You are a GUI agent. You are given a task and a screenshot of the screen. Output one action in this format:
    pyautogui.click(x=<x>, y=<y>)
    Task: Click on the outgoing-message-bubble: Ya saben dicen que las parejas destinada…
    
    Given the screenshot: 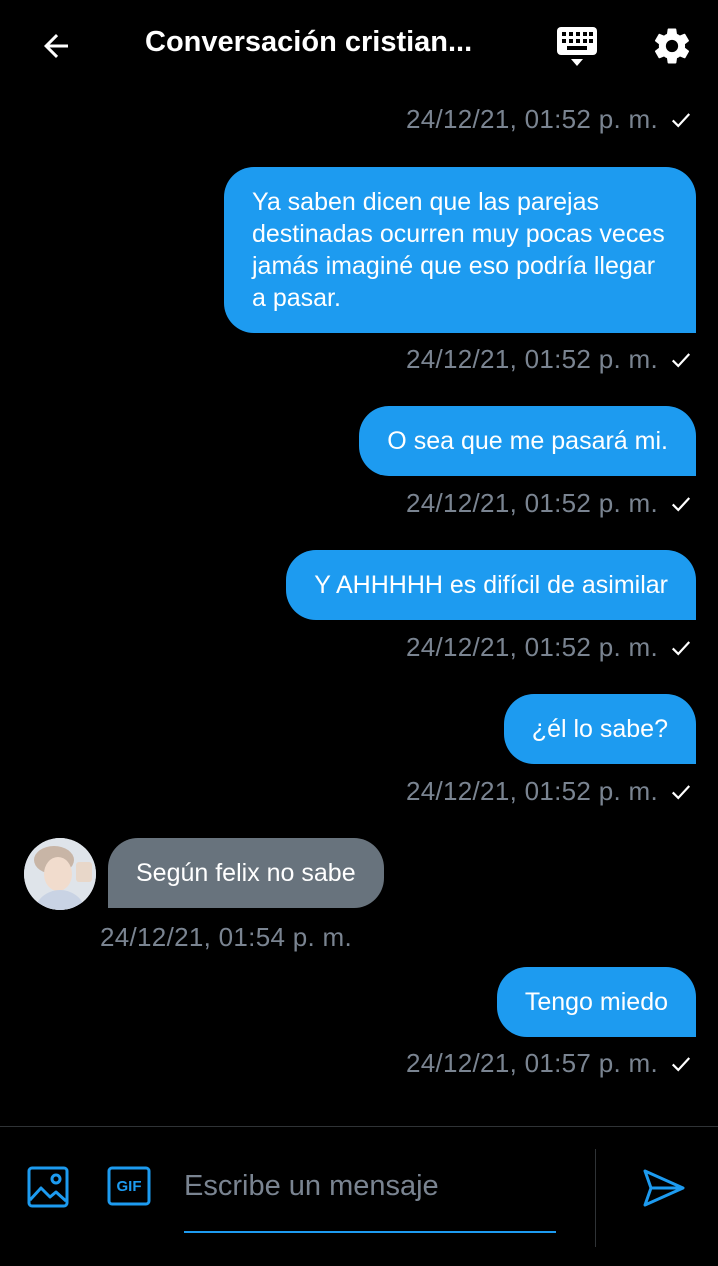 What is the action you would take?
    pyautogui.click(x=460, y=250)
    